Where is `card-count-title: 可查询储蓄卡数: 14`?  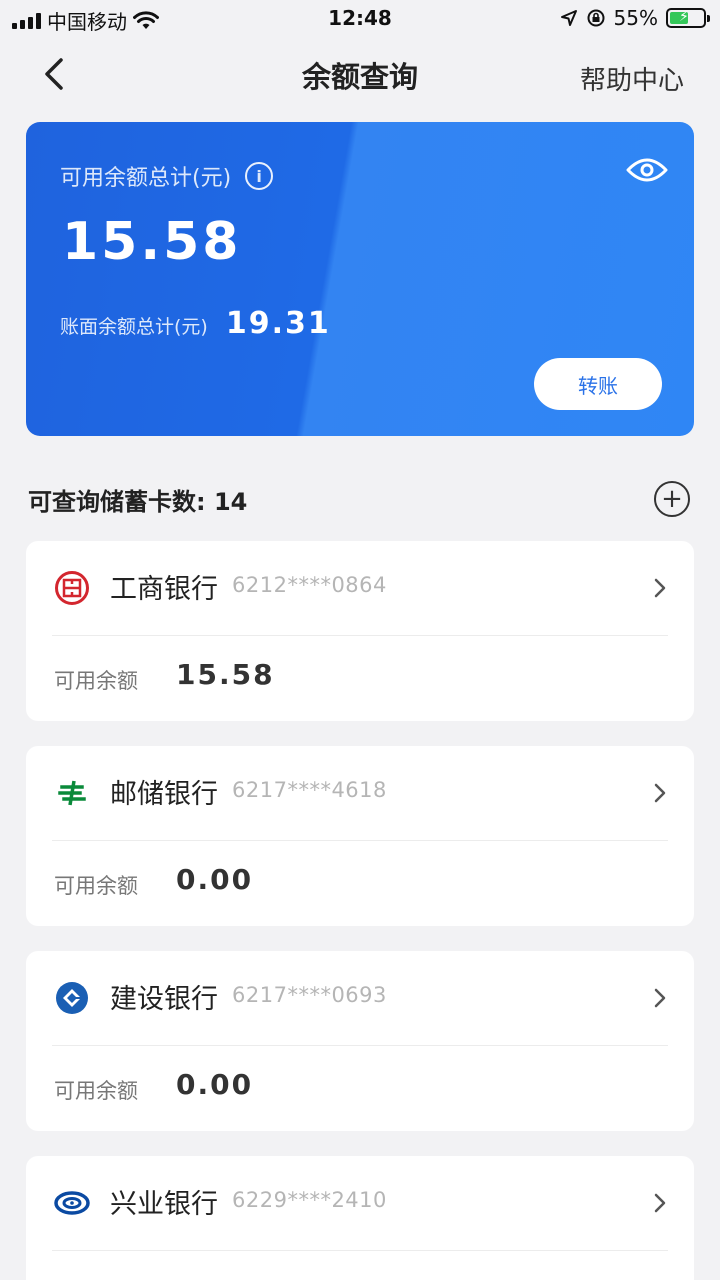
card-count-title: 可查询储蓄卡数: 14 is located at coordinates (138, 502).